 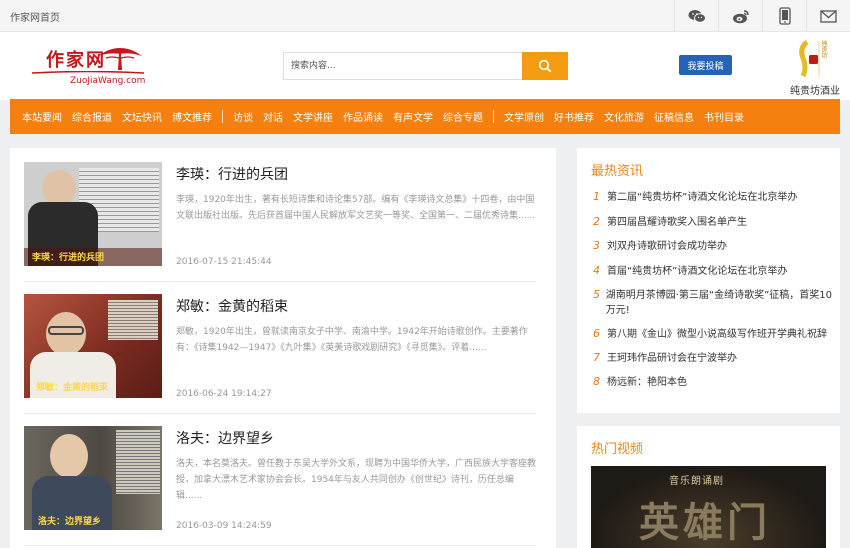 I want to click on hot-news-item: 8 杨远新：艳阳本色, so click(x=713, y=382).